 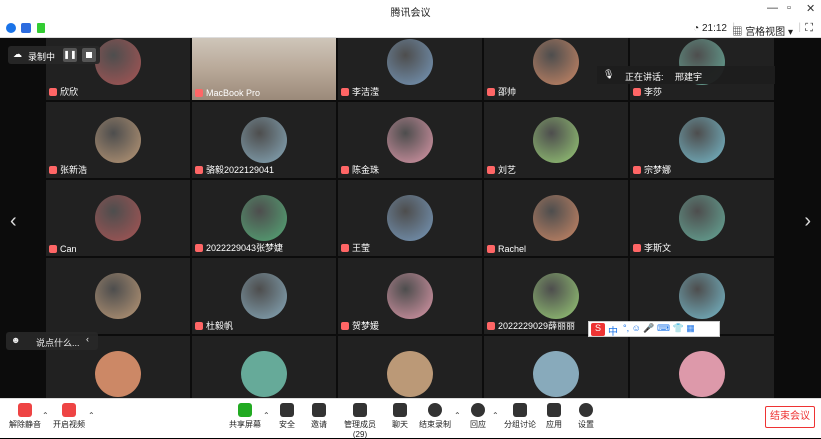 What do you see at coordinates (54, 55) in the screenshot?
I see `recording-indicator: ☁ 录制中 ❚❚` at bounding box center [54, 55].